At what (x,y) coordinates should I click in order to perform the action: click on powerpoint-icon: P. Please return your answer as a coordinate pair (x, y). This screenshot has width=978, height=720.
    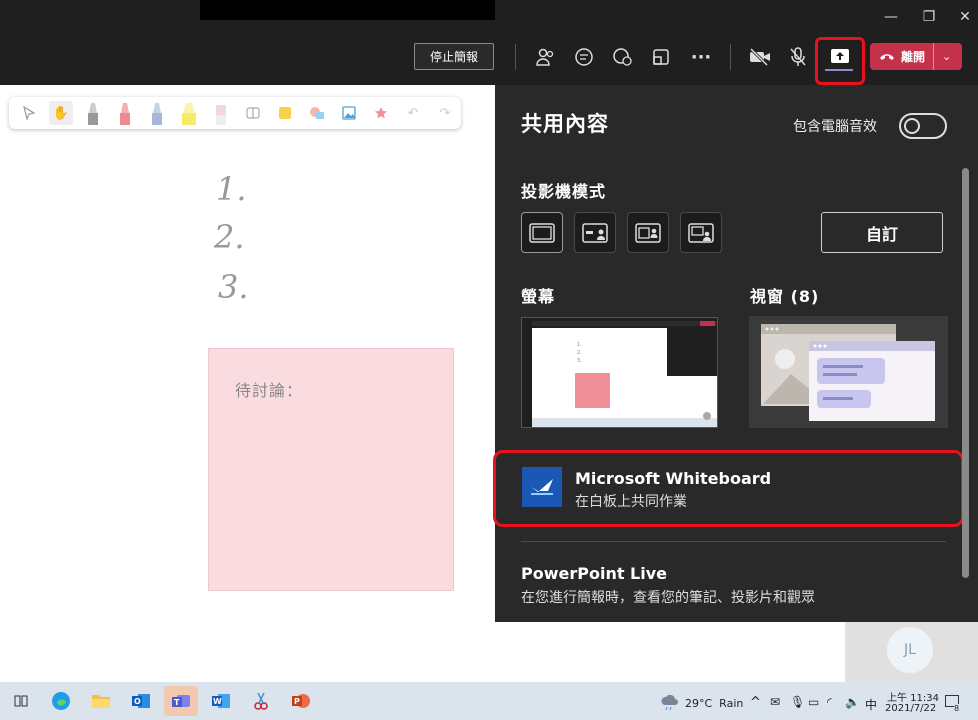
    Looking at the image, I should click on (301, 701).